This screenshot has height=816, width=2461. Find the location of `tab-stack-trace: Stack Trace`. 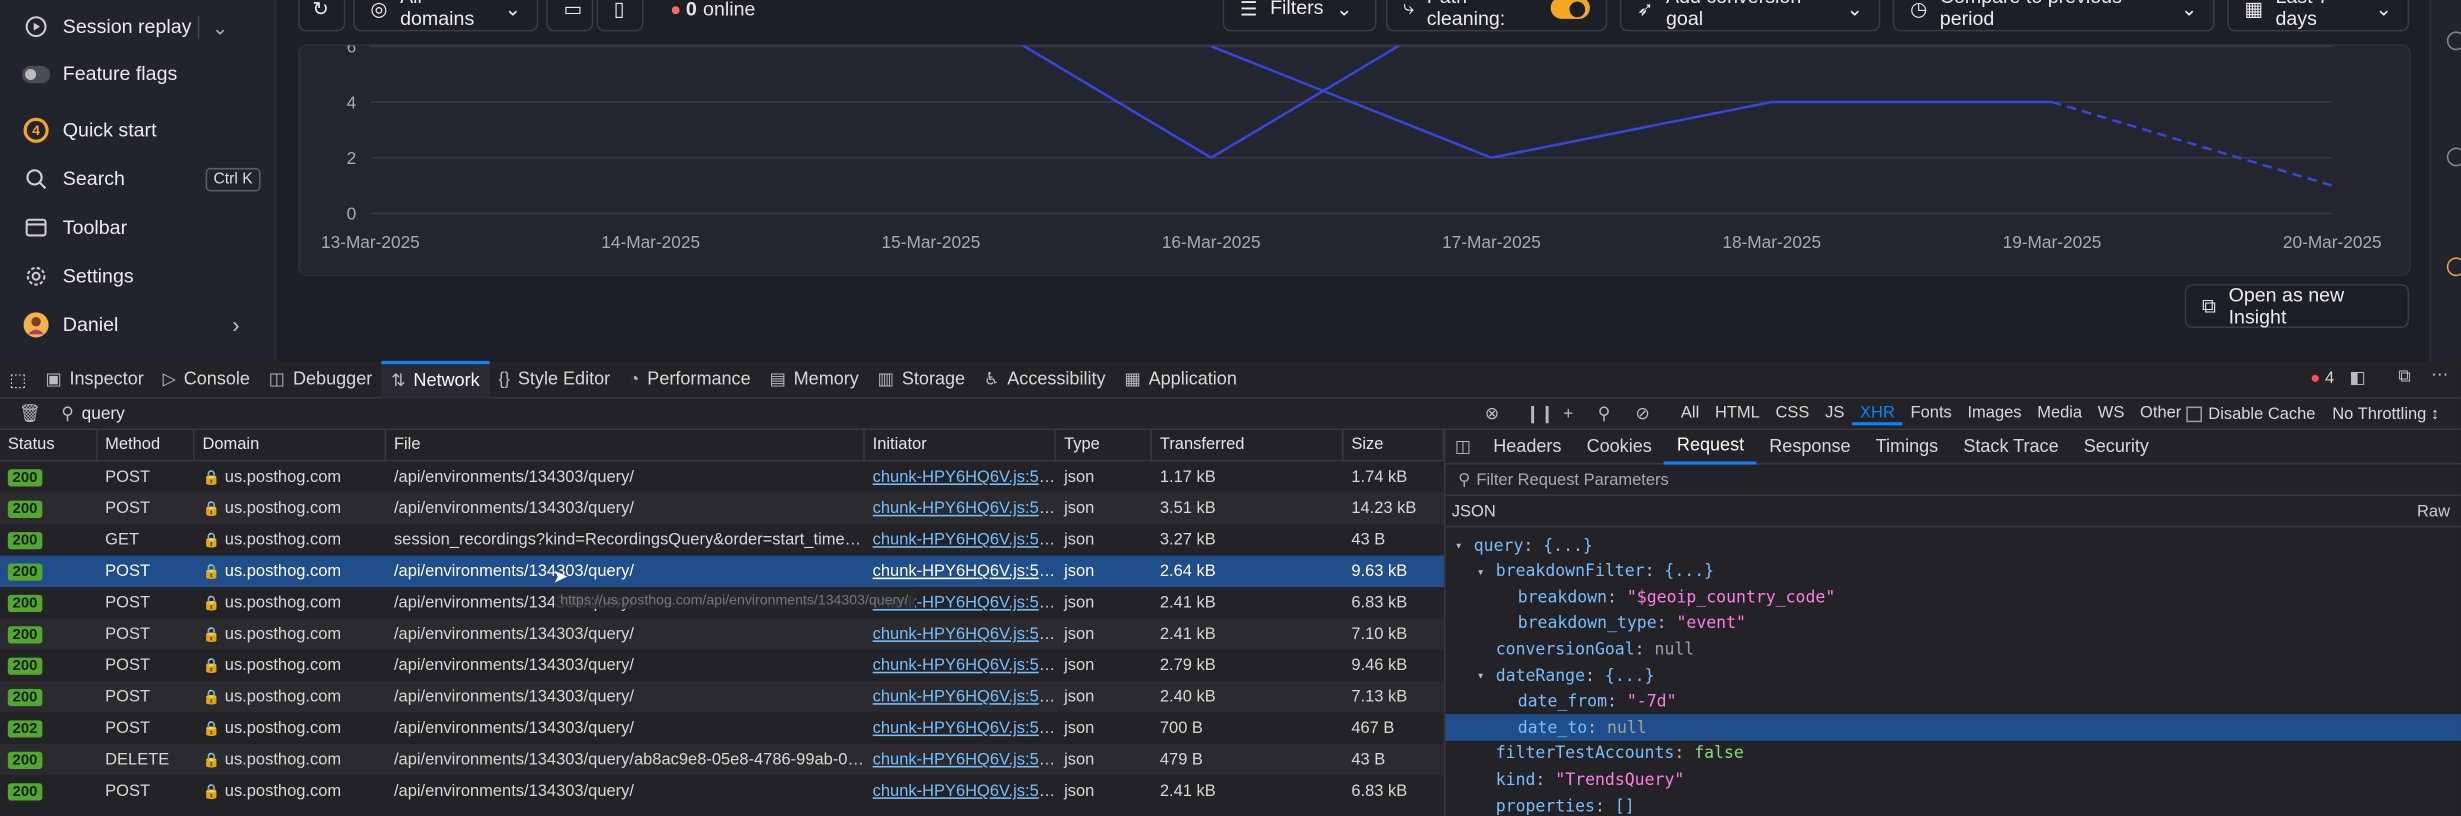

tab-stack-trace: Stack Trace is located at coordinates (2011, 446).